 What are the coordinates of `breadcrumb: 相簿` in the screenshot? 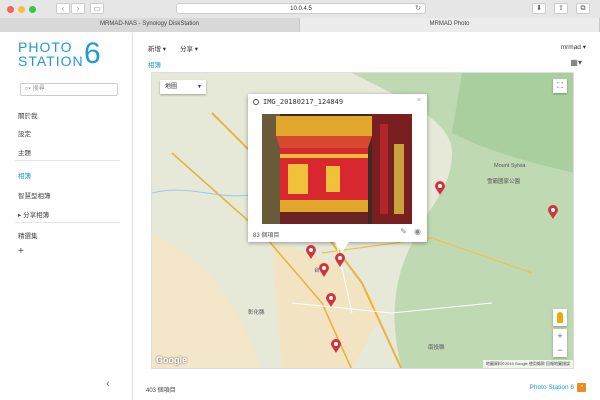 It's located at (154, 64).